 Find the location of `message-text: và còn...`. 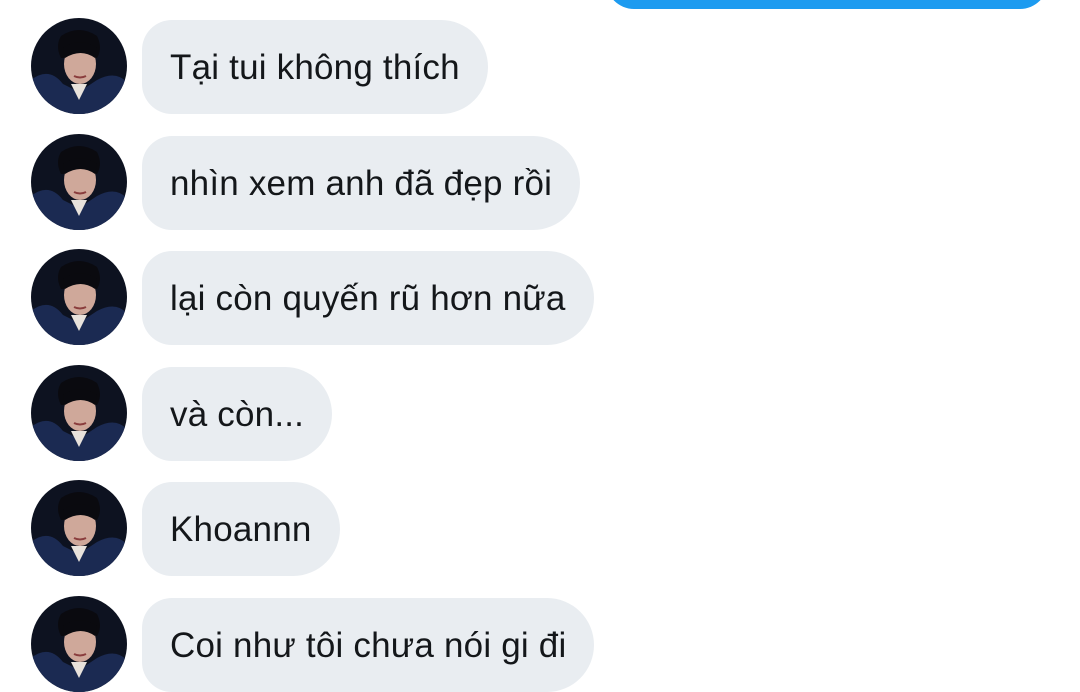

message-text: và còn... is located at coordinates (237, 414).